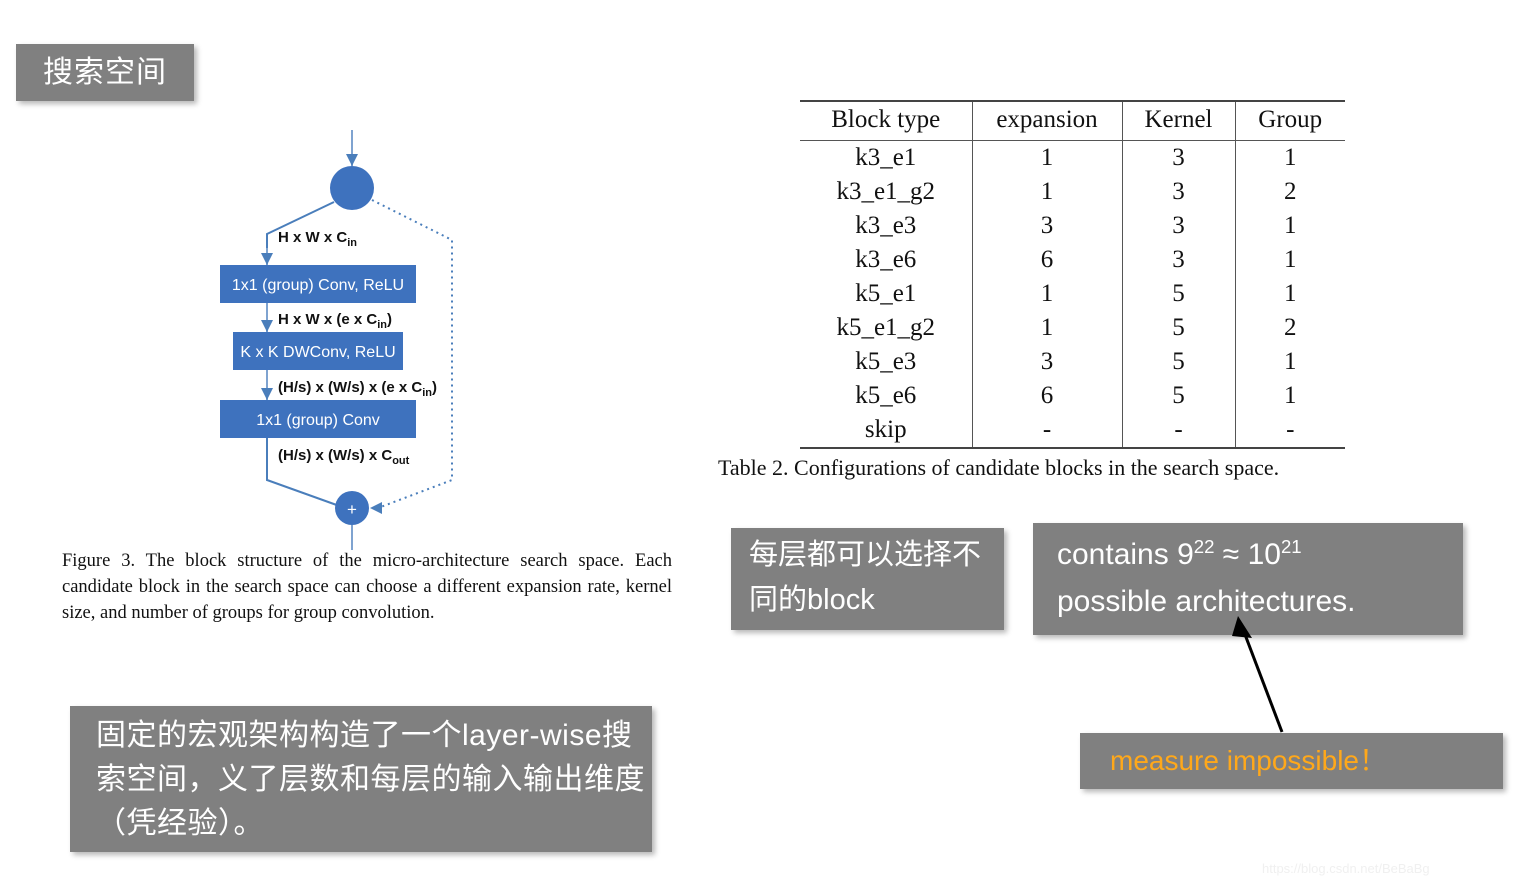  I want to click on table-row: k5_e1 1 5 1, so click(1072, 294).